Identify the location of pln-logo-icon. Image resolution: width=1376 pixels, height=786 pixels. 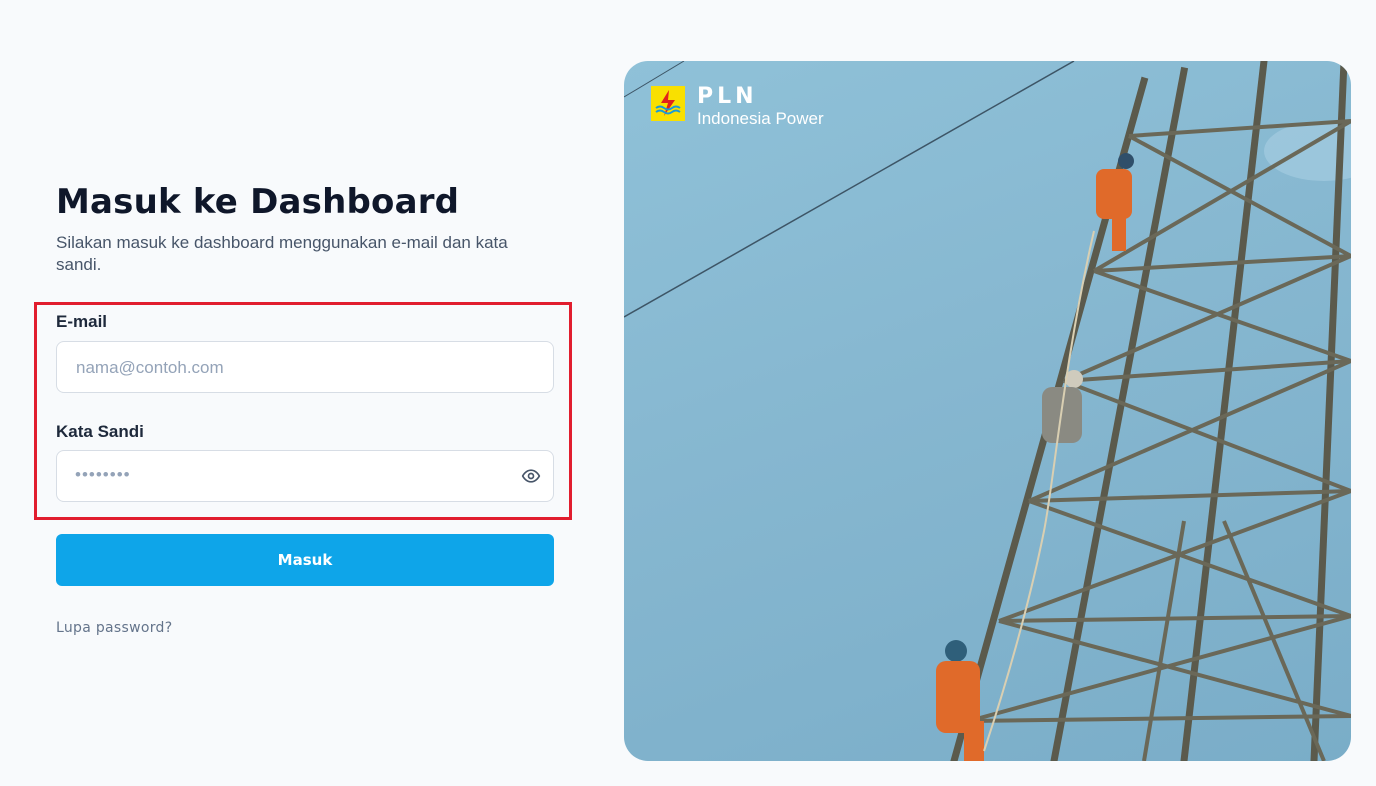
(668, 103).